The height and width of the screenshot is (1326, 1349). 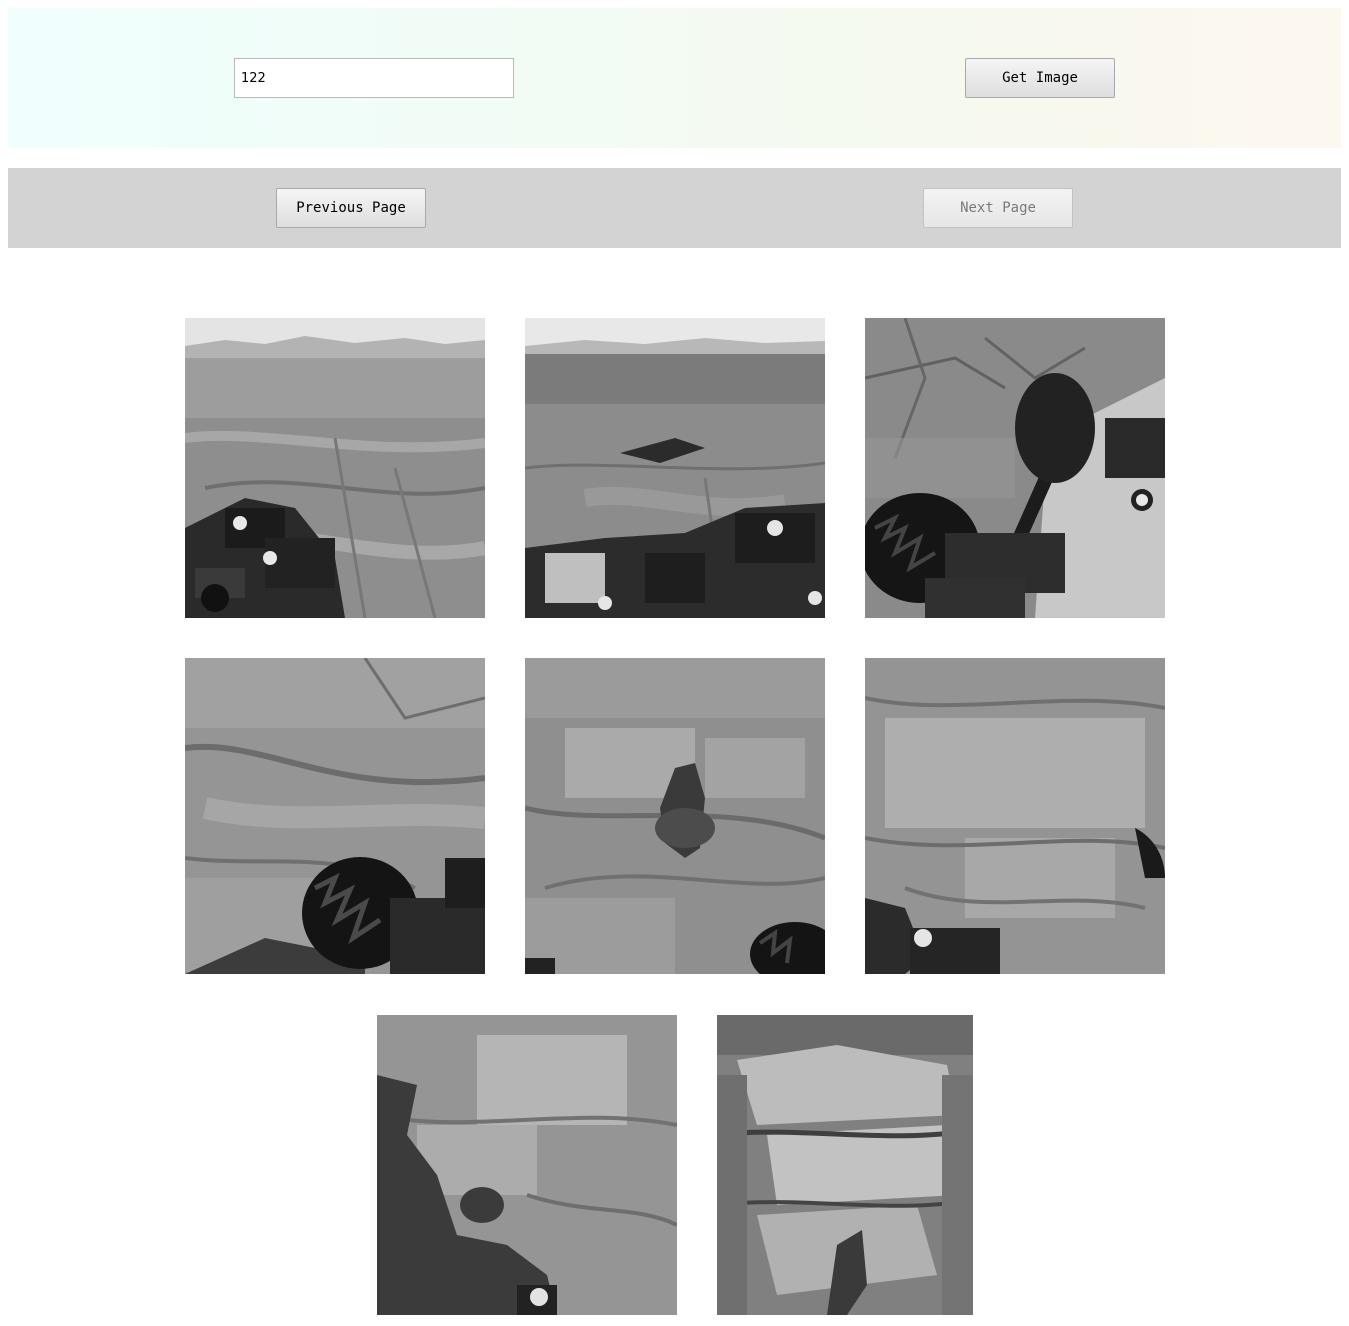 What do you see at coordinates (674, 78) in the screenshot?
I see `search-bar: Get Image` at bounding box center [674, 78].